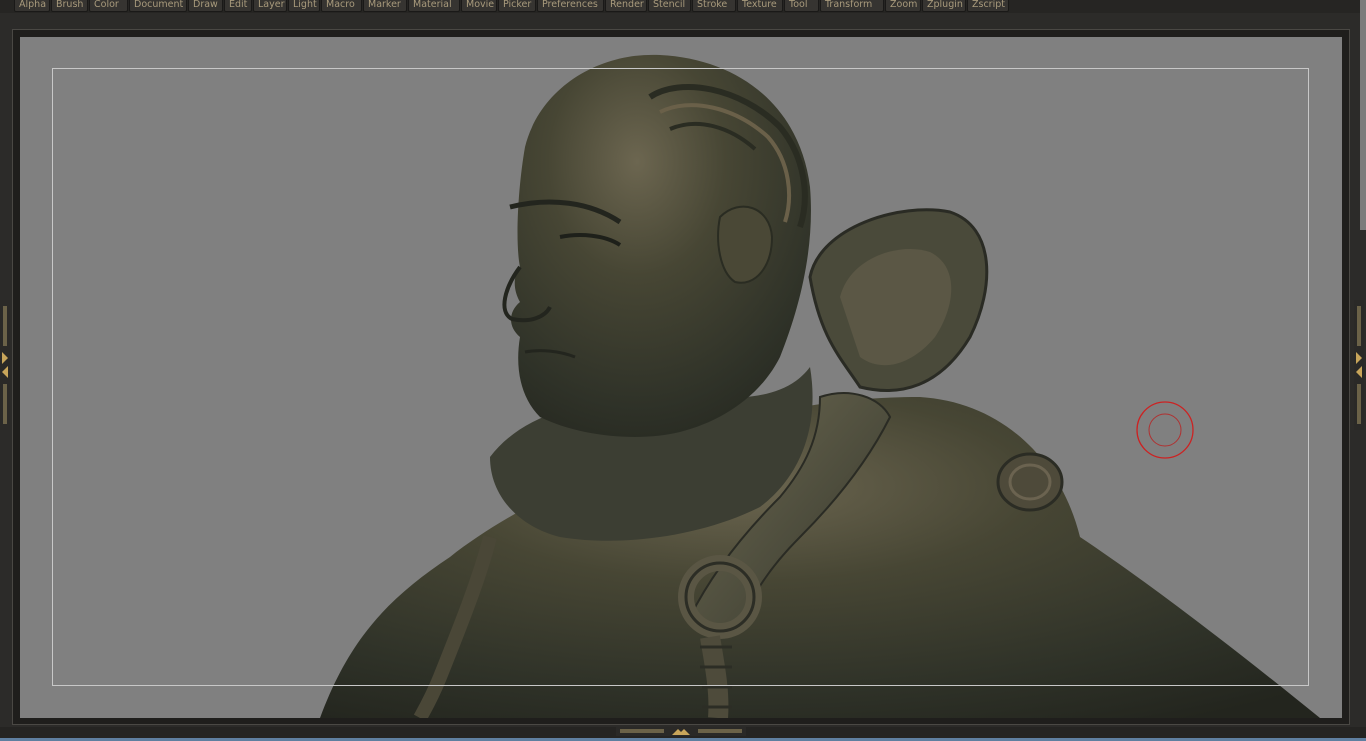 The height and width of the screenshot is (741, 1366). Describe the element at coordinates (1363, 115) in the screenshot. I see `right-scrollbar` at that location.